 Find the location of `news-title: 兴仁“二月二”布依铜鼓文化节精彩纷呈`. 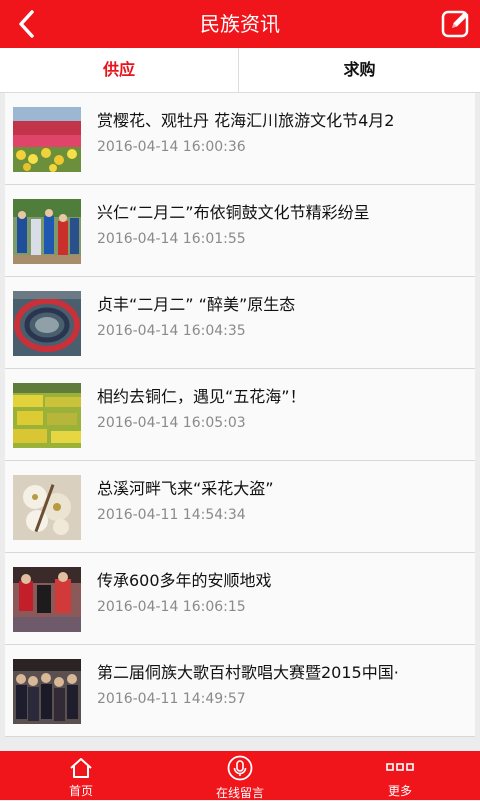

news-title: 兴仁“二月二”布依铜鼓文化节精彩纷呈 is located at coordinates (233, 212).